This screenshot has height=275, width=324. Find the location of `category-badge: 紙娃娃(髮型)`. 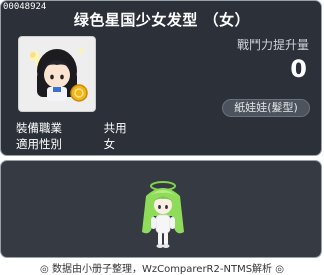

category-badge: 紙娃娃(髮型) is located at coordinates (266, 108).